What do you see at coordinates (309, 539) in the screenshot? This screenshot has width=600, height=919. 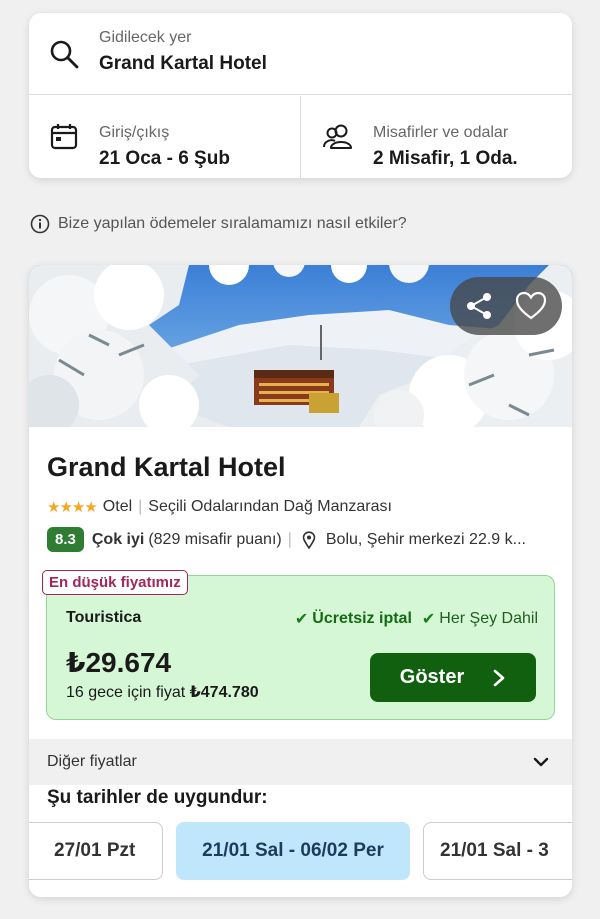 I see `location-pin-icon` at bounding box center [309, 539].